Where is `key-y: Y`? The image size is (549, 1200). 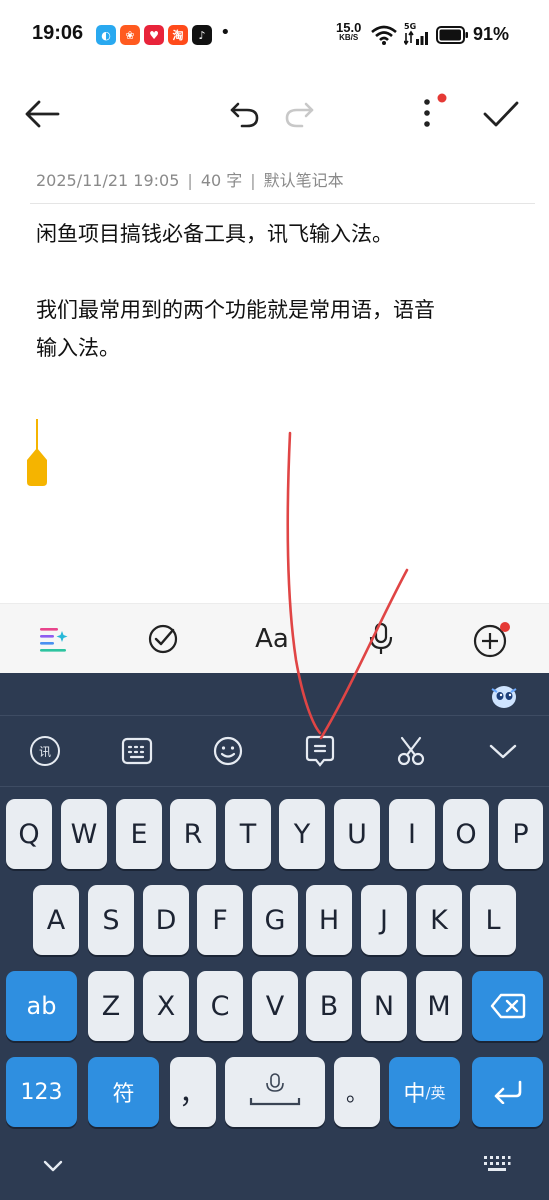
key-y: Y is located at coordinates (302, 834).